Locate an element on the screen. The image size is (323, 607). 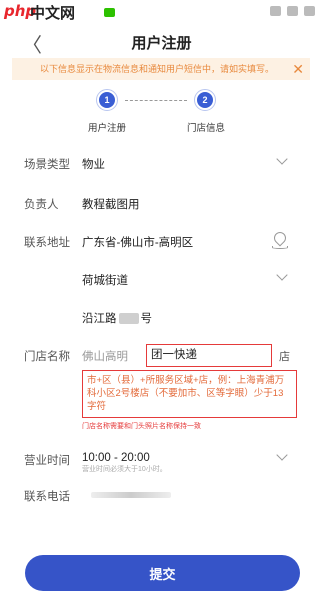
street-value: 荷城街道 is located at coordinates (105, 280).